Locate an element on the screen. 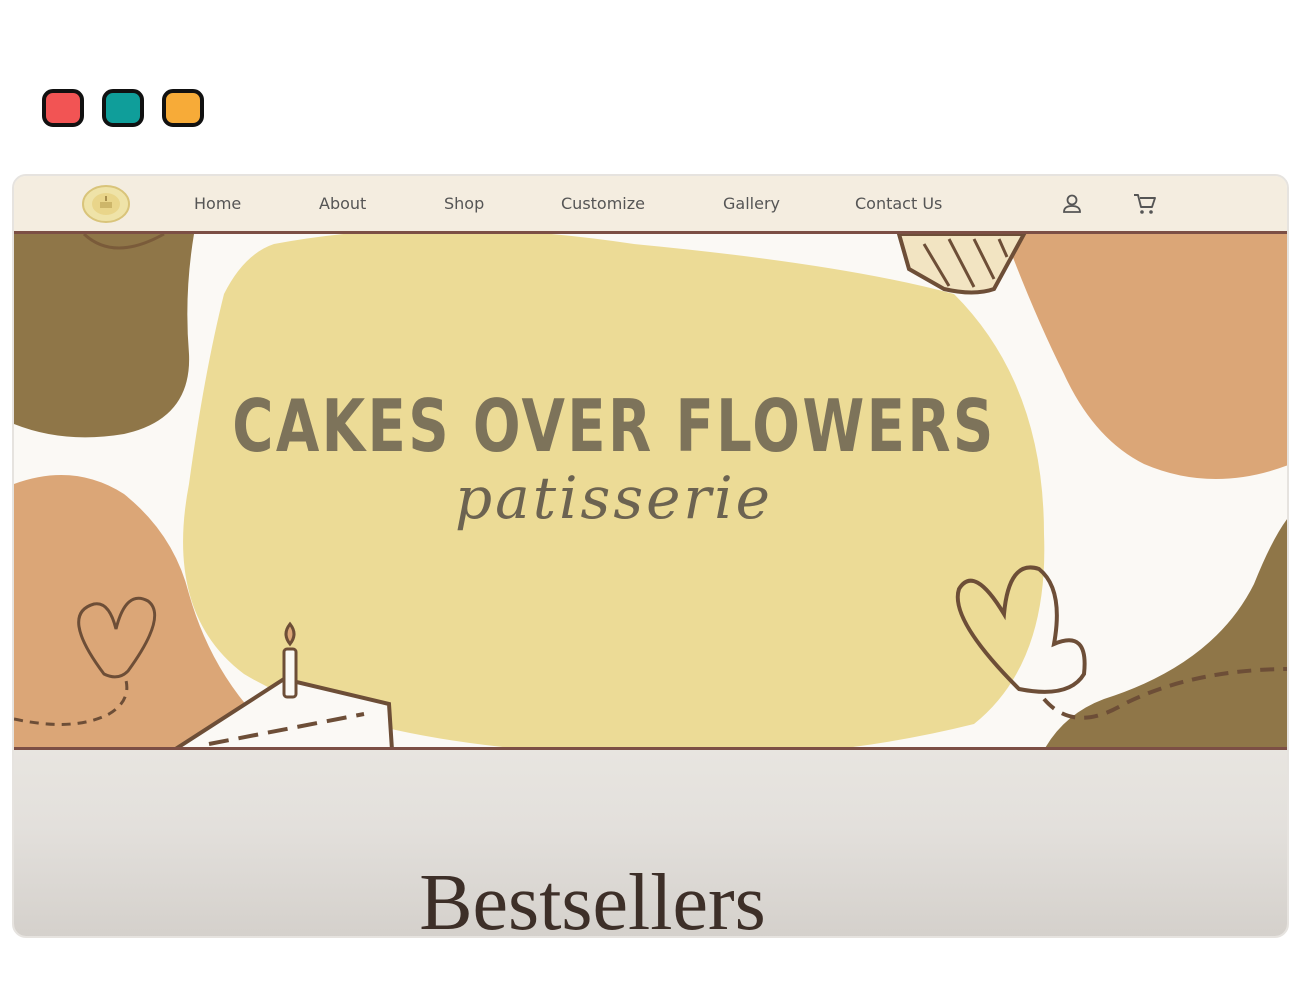  cart-icon is located at coordinates (1145, 204).